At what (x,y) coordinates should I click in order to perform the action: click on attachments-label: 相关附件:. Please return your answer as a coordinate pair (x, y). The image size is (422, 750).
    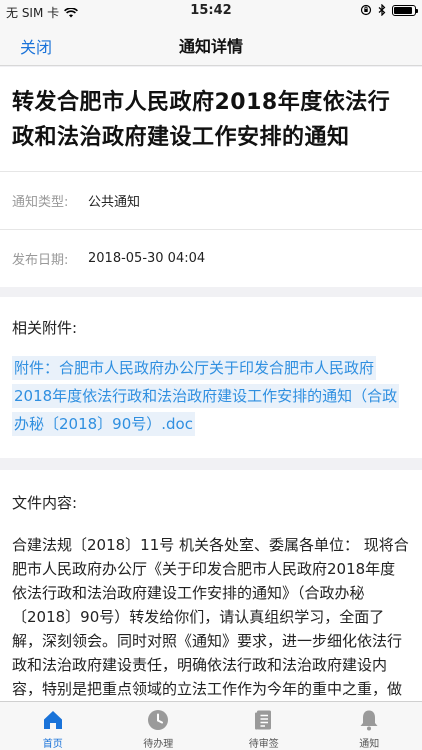
    Looking at the image, I should click on (45, 328).